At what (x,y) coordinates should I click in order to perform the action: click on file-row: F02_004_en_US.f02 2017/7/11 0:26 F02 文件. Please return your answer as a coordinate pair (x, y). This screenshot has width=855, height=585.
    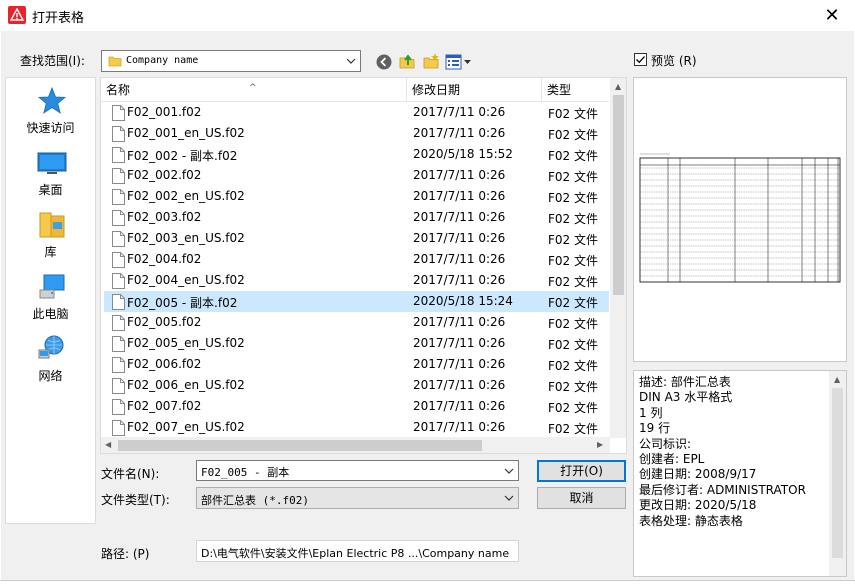
    Looking at the image, I should click on (356, 280).